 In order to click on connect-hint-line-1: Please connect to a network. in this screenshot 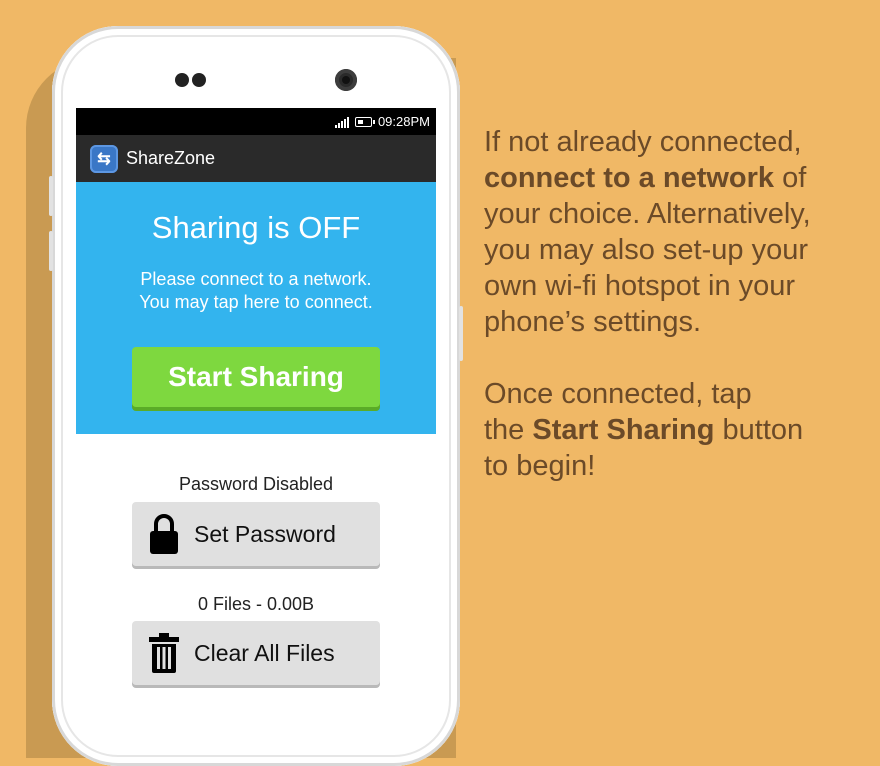, I will do `click(256, 279)`.